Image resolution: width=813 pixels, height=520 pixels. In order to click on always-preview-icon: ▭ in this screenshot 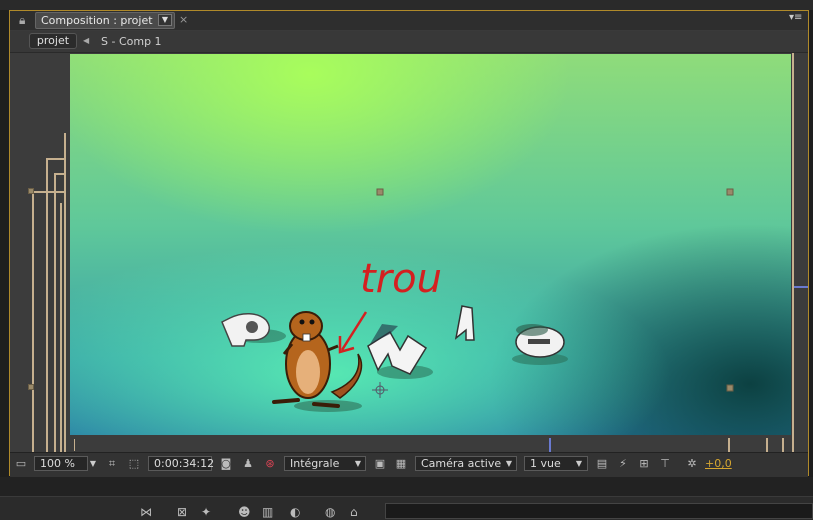, I will do `click(21, 463)`.